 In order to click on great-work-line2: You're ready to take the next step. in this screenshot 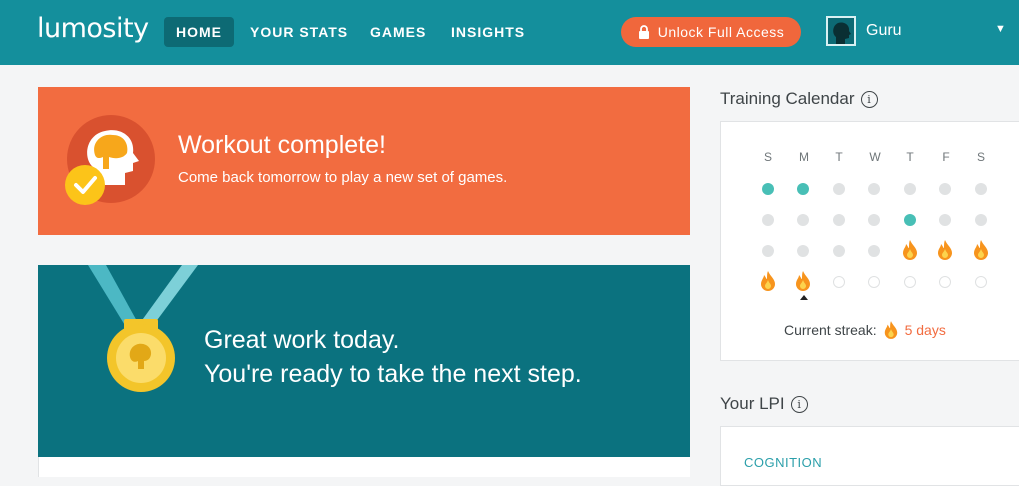, I will do `click(393, 374)`.